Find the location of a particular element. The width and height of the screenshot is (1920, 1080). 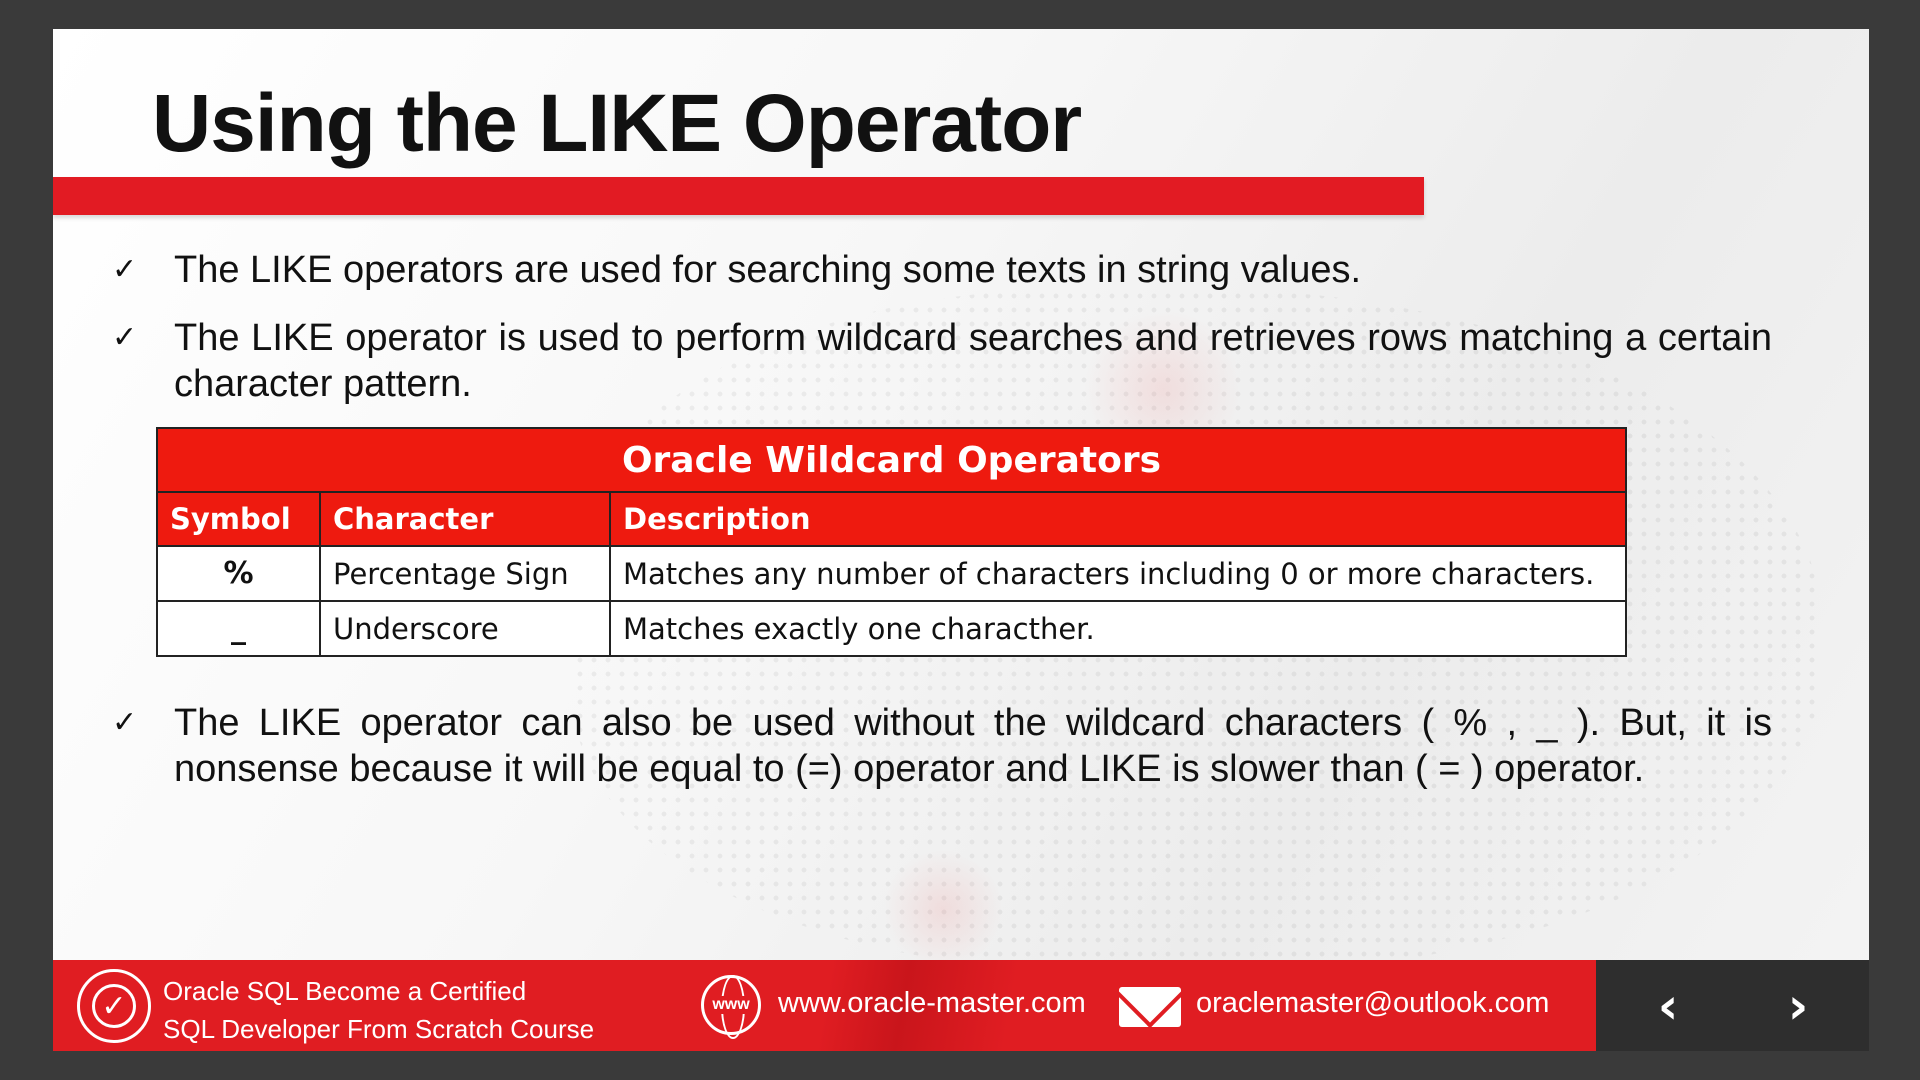

mail-icon is located at coordinates (1150, 1007).